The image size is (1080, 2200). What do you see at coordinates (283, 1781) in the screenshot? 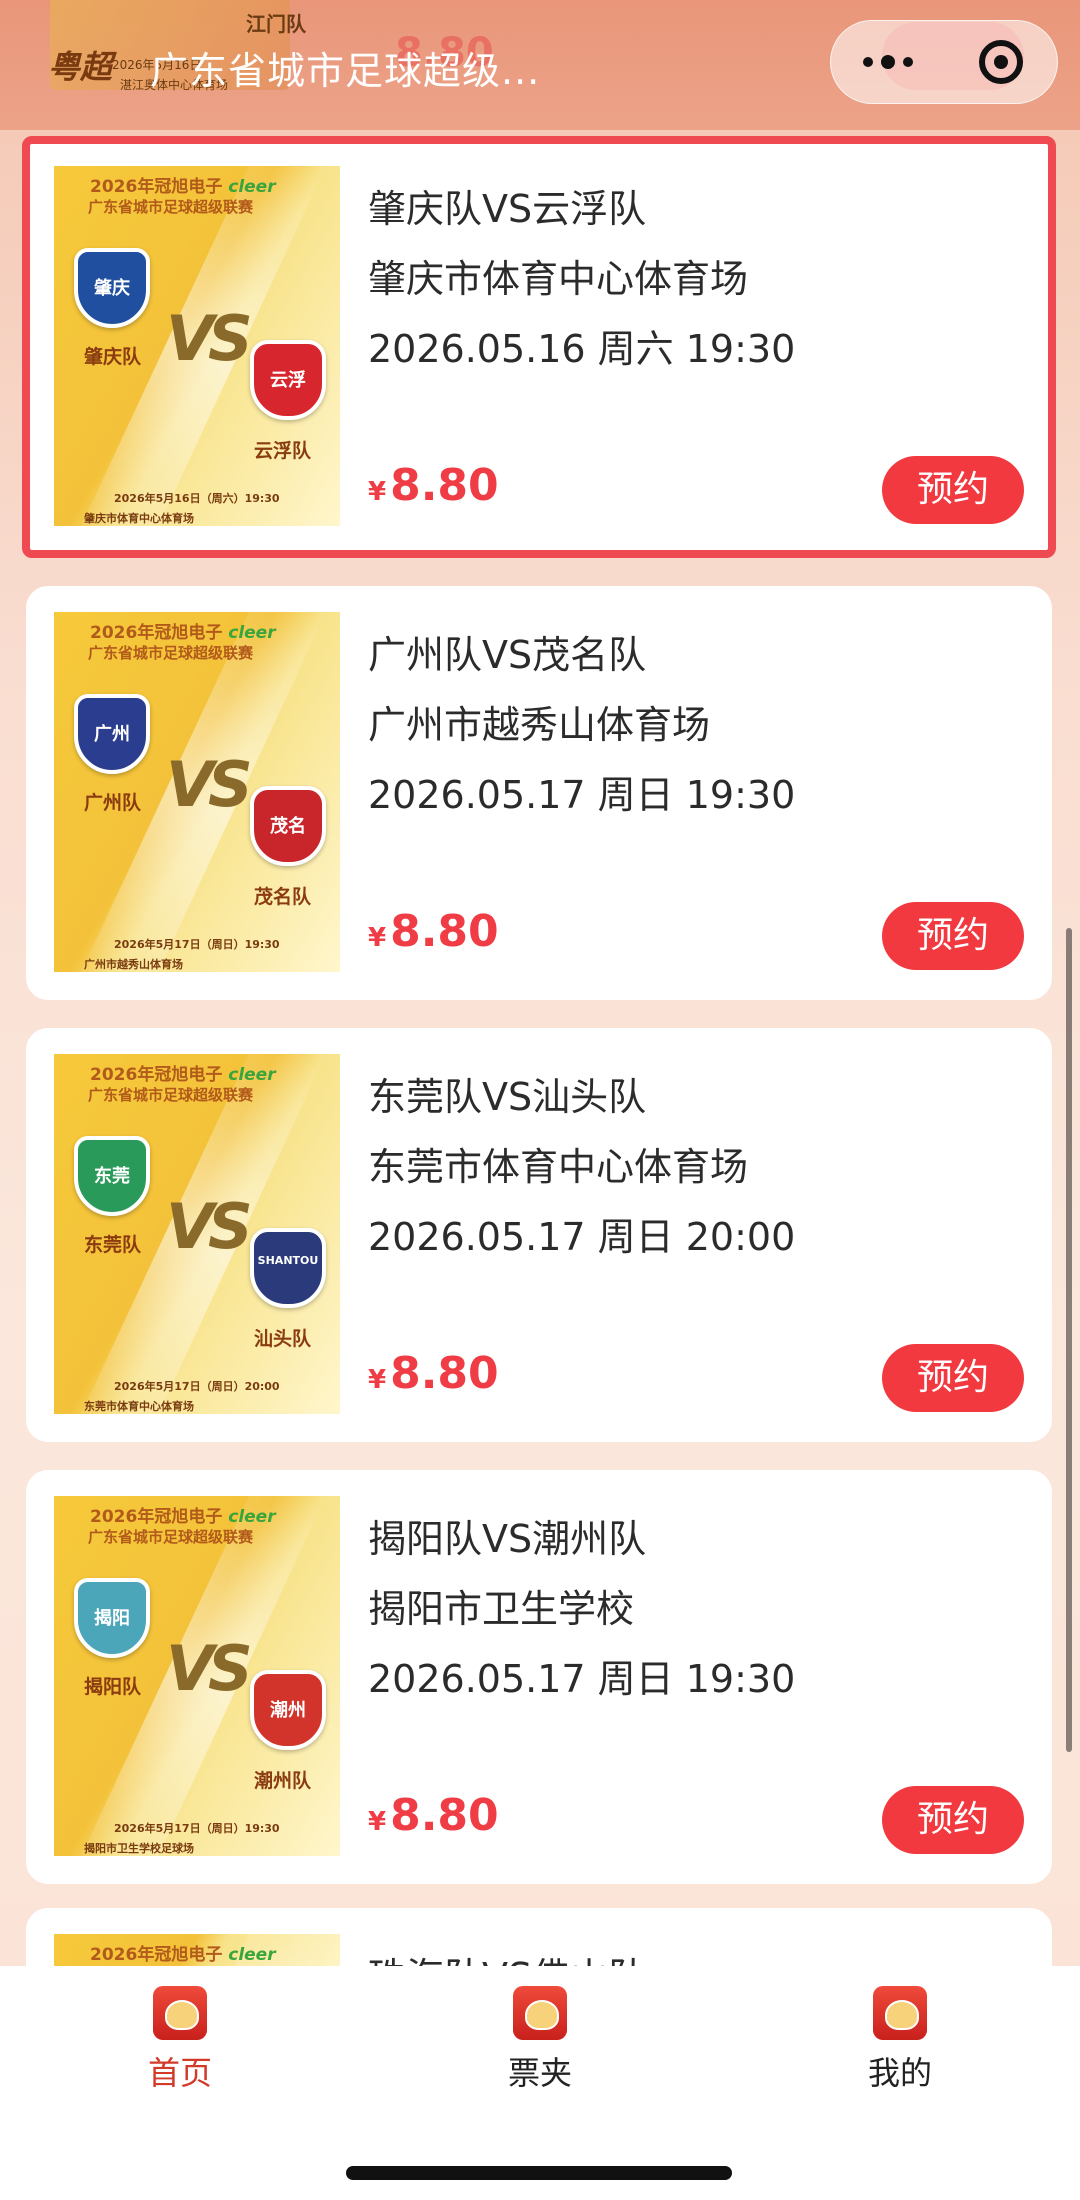
I see `poster-away-name: 潮州队` at bounding box center [283, 1781].